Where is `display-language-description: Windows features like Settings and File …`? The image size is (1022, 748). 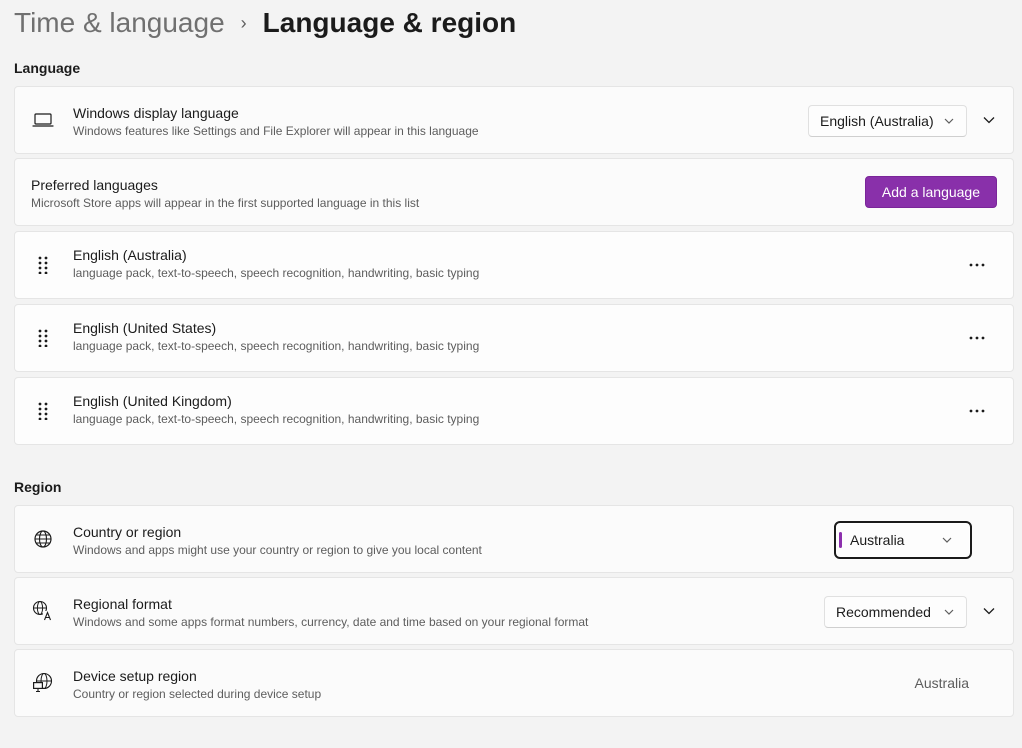 display-language-description: Windows features like Settings and File … is located at coordinates (276, 131).